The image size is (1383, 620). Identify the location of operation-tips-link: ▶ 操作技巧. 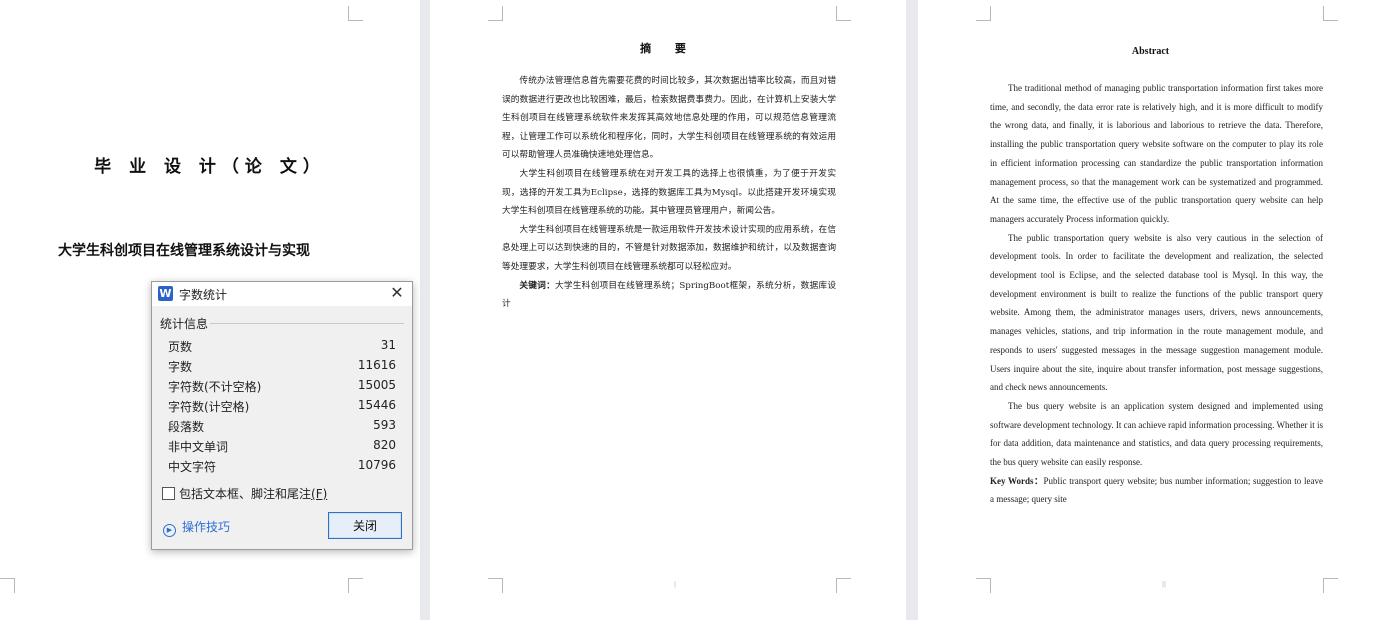
(196, 527).